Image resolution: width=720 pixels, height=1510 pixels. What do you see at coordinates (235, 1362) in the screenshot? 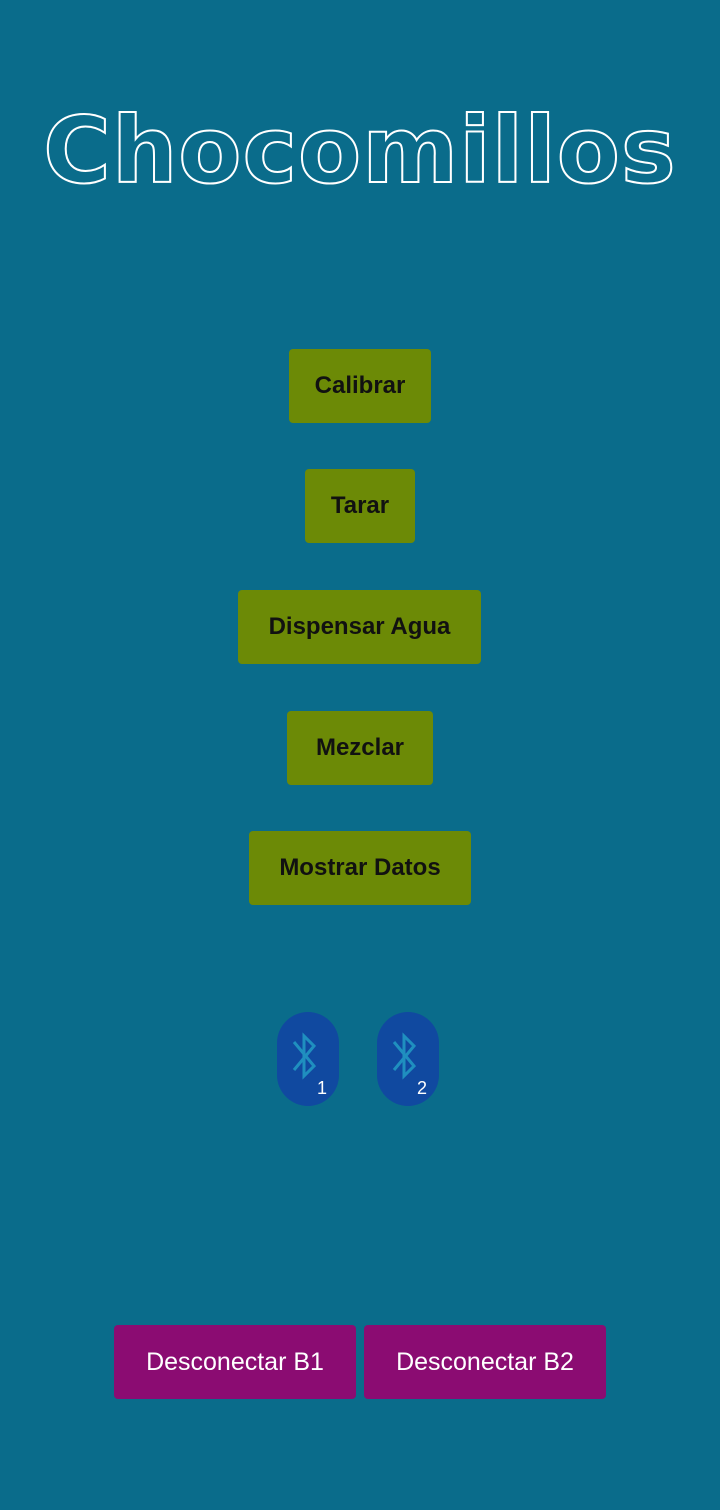
I see `desconectar-b1-button: Desconectar B1` at bounding box center [235, 1362].